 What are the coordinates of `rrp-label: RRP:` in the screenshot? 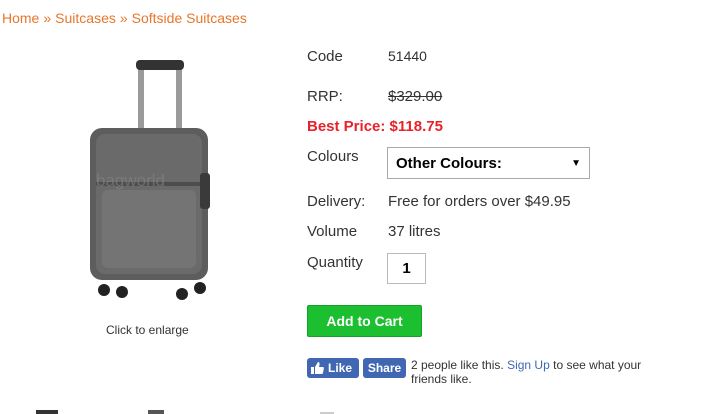 It's located at (325, 96).